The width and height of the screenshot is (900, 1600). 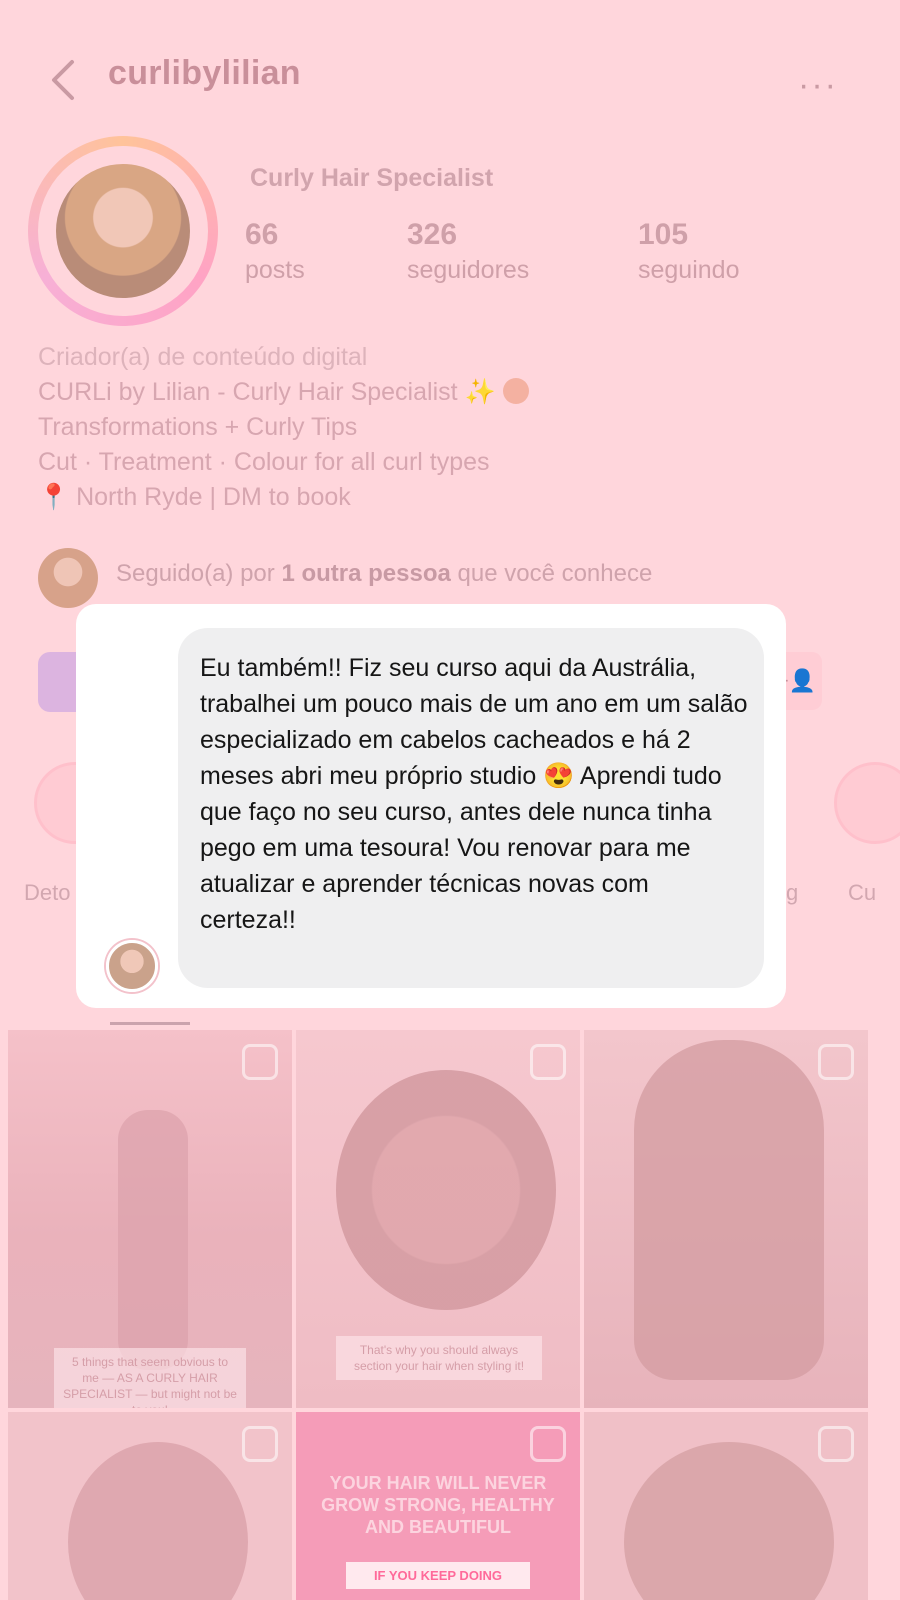 What do you see at coordinates (689, 270) in the screenshot?
I see `stat-following-label: seguindo` at bounding box center [689, 270].